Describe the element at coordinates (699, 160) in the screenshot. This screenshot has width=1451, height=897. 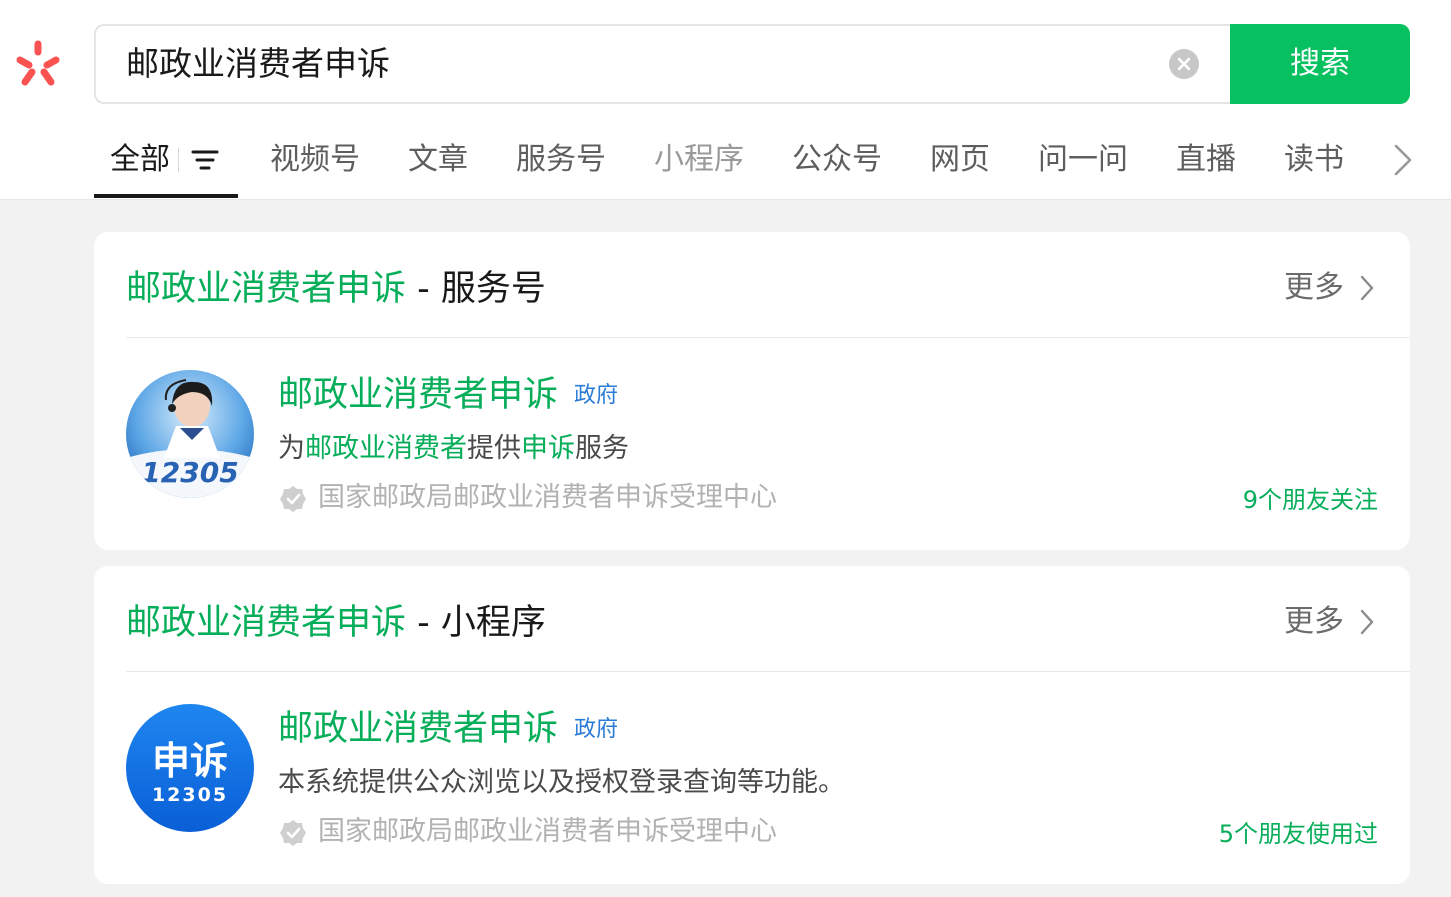
I see `tab-mini-programs: 小程序` at that location.